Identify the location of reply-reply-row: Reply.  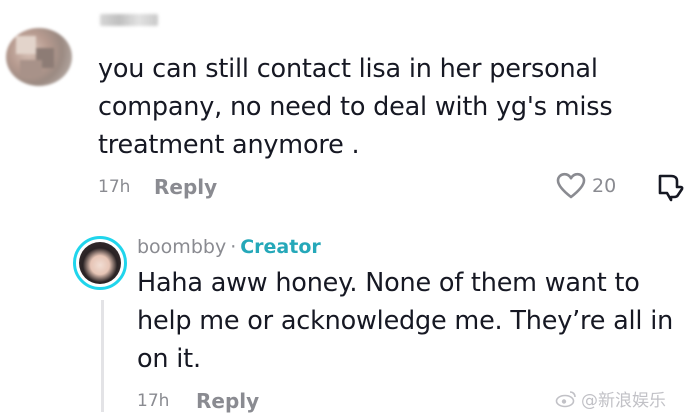
(227, 401).